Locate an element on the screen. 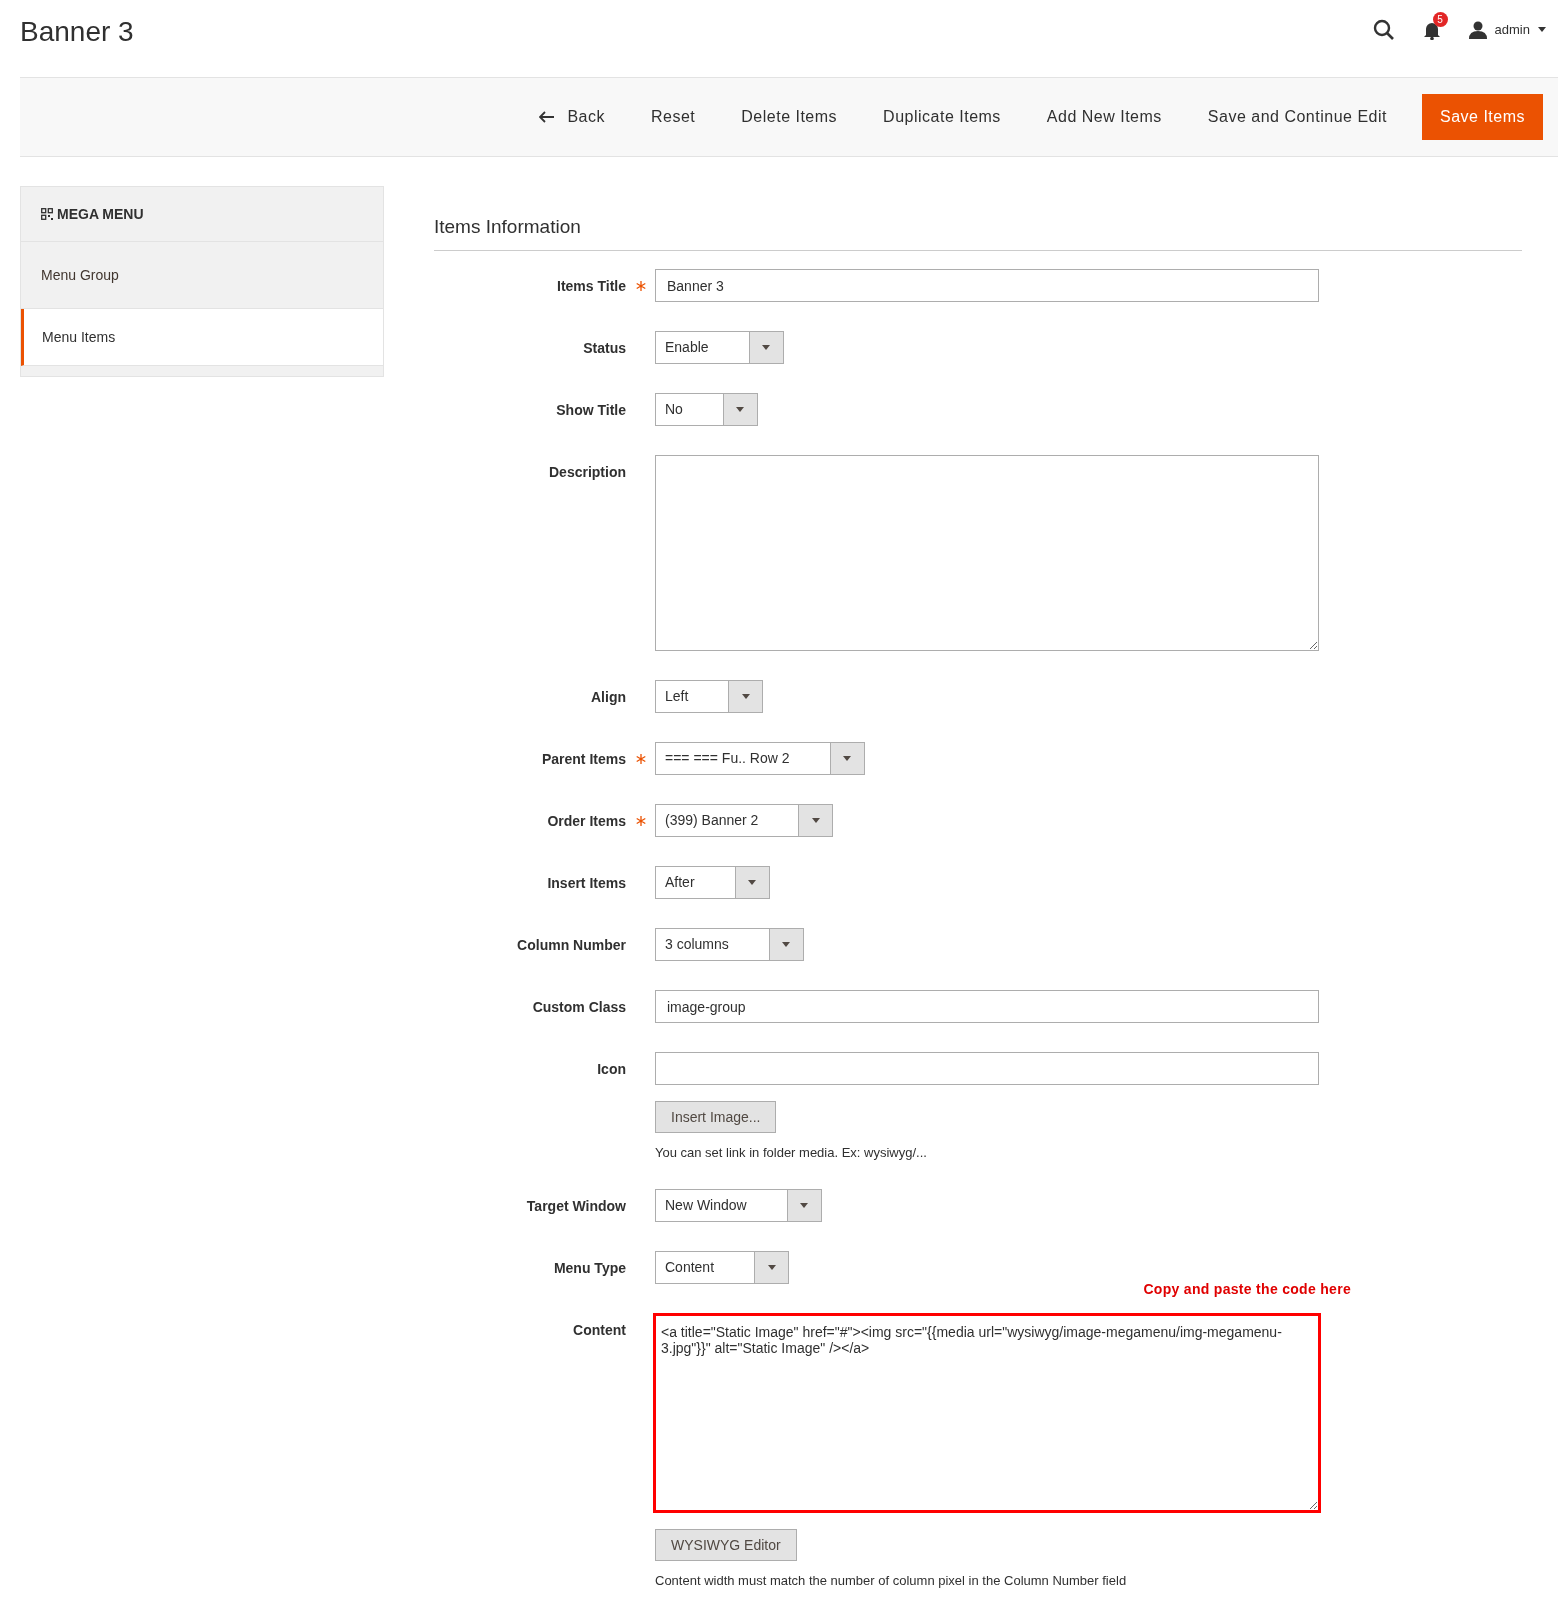  toolbar-button: Add New Items is located at coordinates (1104, 117).